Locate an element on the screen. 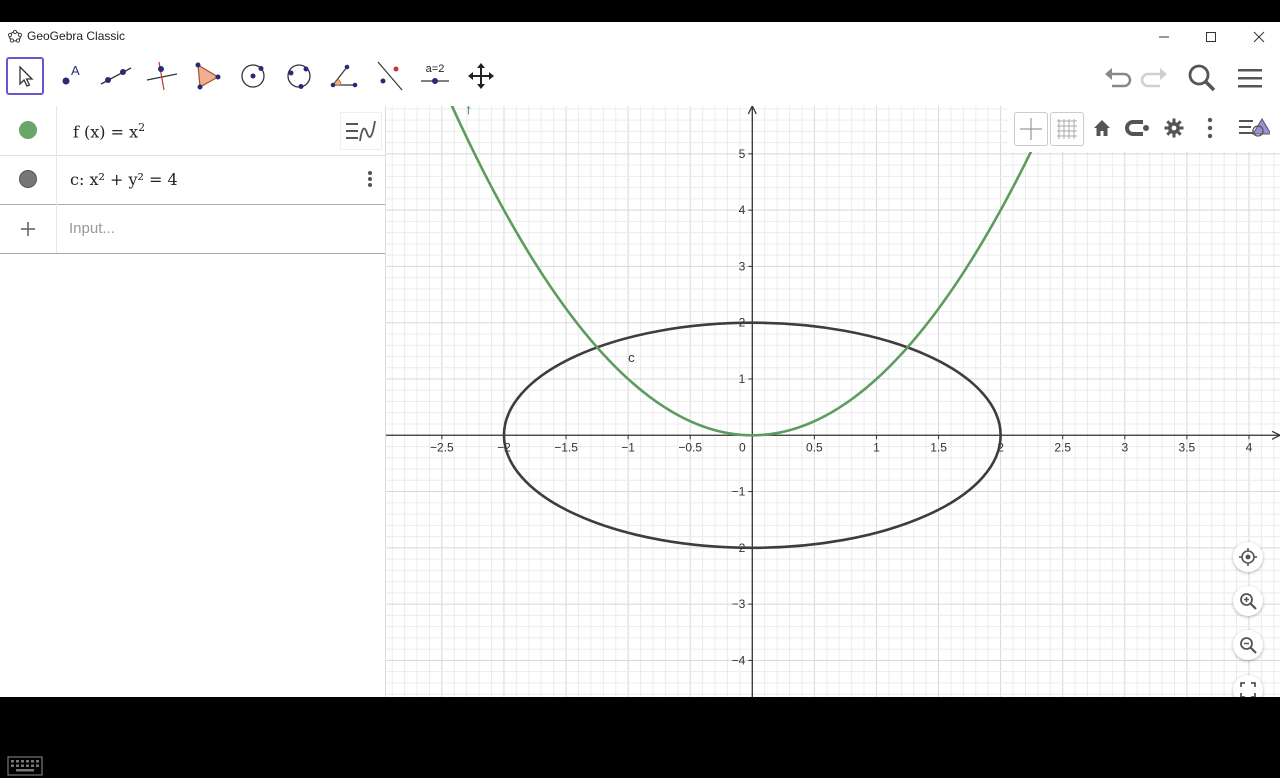 This screenshot has width=1280, height=778. more-options-icon is located at coordinates (370, 179).